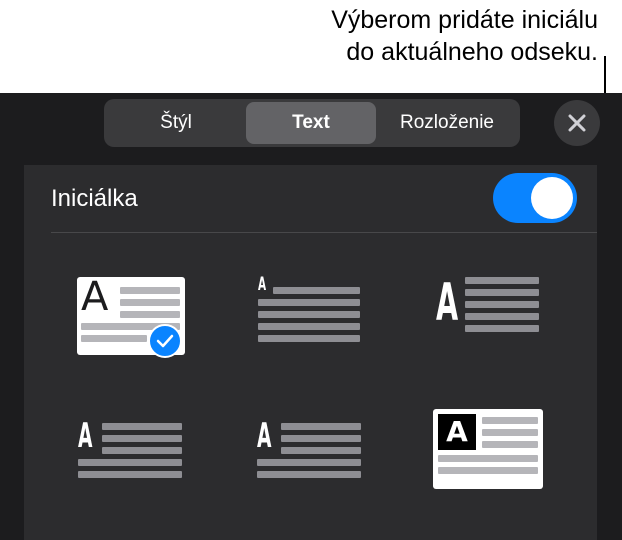  I want to click on toggle-knob, so click(552, 198).